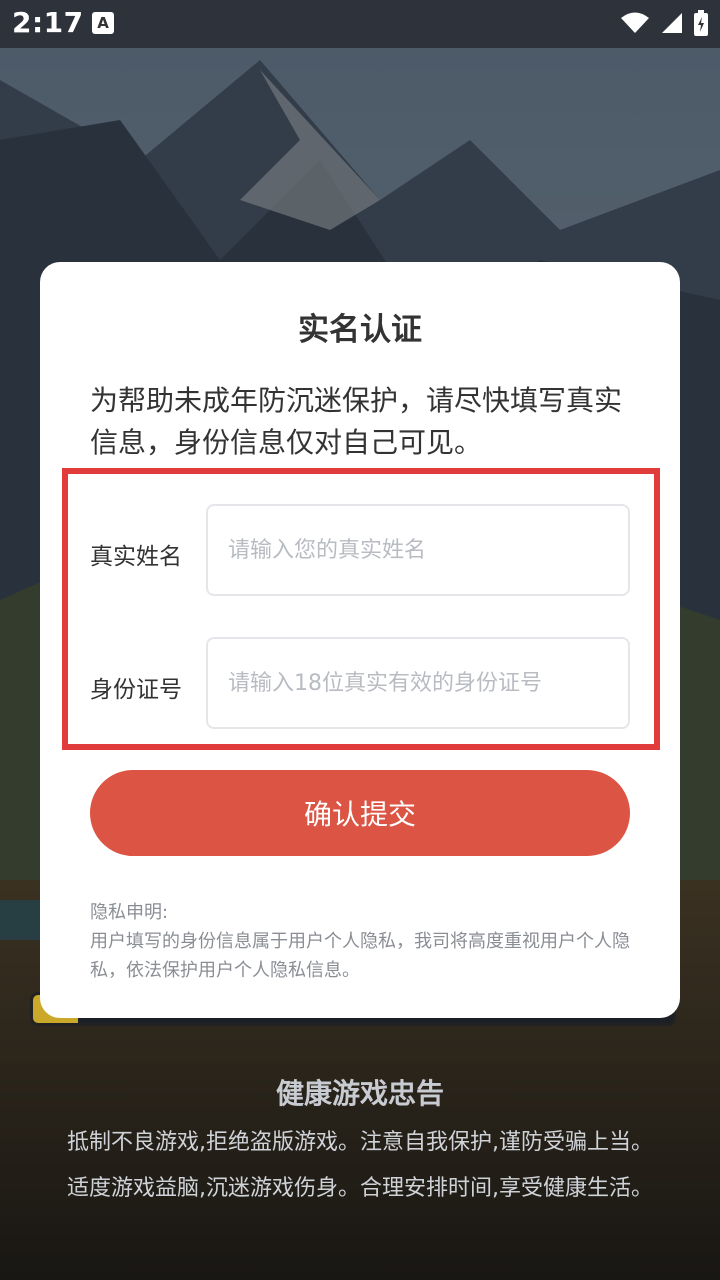 This screenshot has height=1280, width=720. What do you see at coordinates (356, 421) in the screenshot?
I see `dialog-intro-text: 为帮助未成年防沉迷保护，请尽快填写真实信息，身份信息仅对自己可见。` at bounding box center [356, 421].